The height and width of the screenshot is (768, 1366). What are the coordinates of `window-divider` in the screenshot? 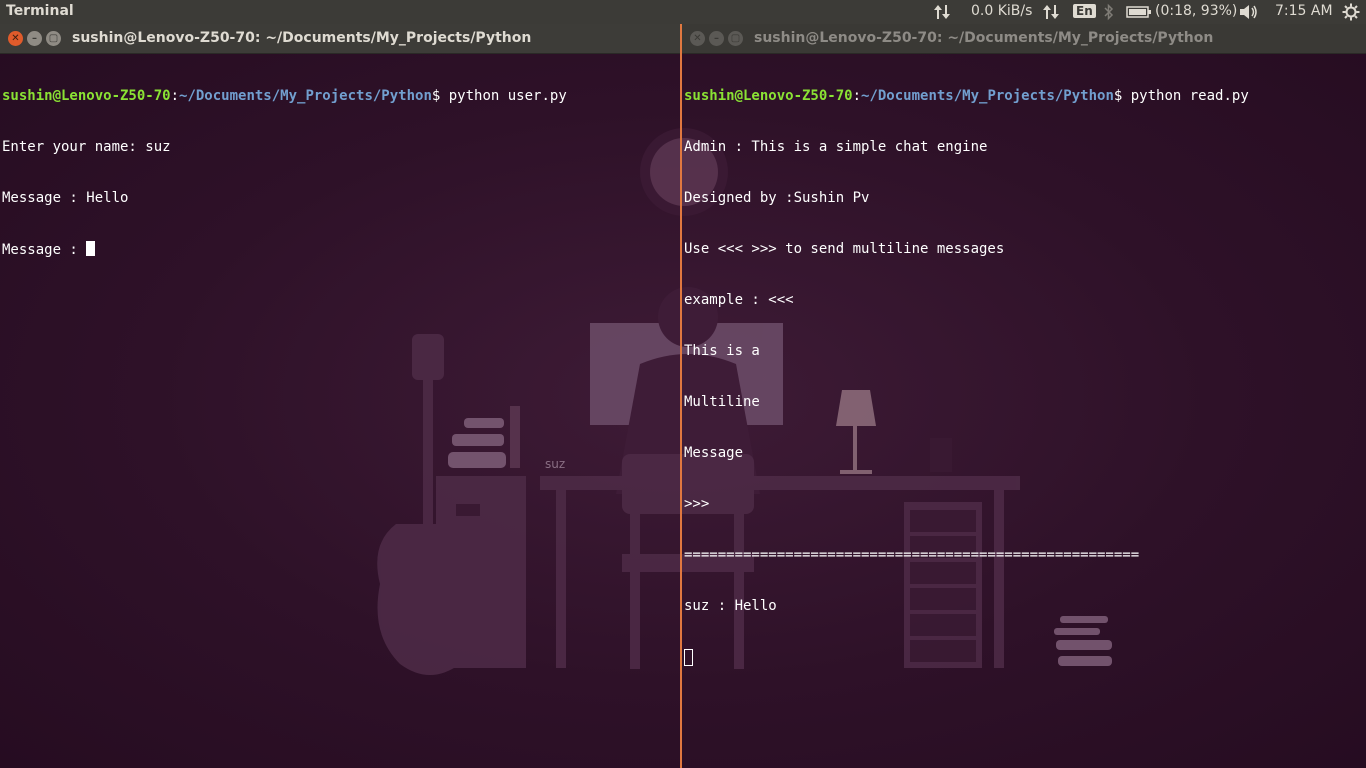 It's located at (681, 396).